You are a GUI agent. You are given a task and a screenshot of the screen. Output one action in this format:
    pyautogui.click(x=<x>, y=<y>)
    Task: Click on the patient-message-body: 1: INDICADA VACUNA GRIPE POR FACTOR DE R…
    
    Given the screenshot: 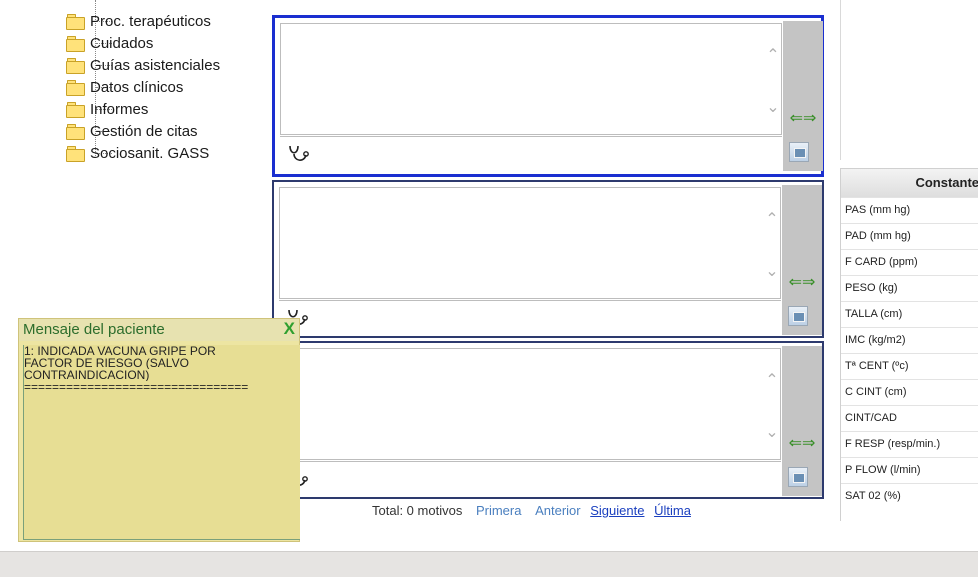 What is the action you would take?
    pyautogui.click(x=161, y=442)
    